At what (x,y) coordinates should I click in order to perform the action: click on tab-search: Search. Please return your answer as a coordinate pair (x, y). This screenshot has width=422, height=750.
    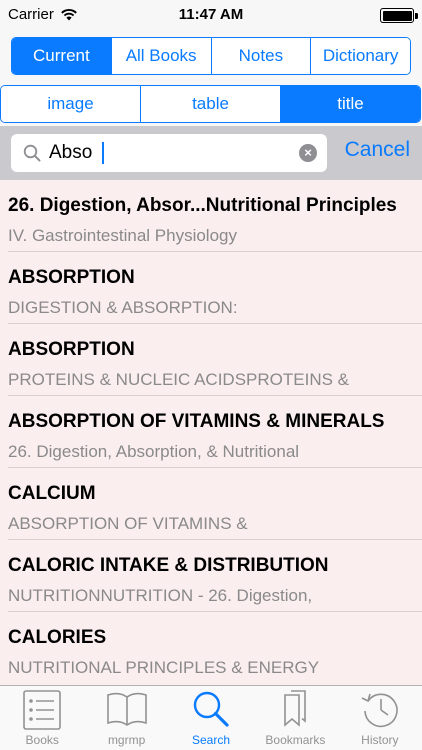
    Looking at the image, I should click on (211, 718).